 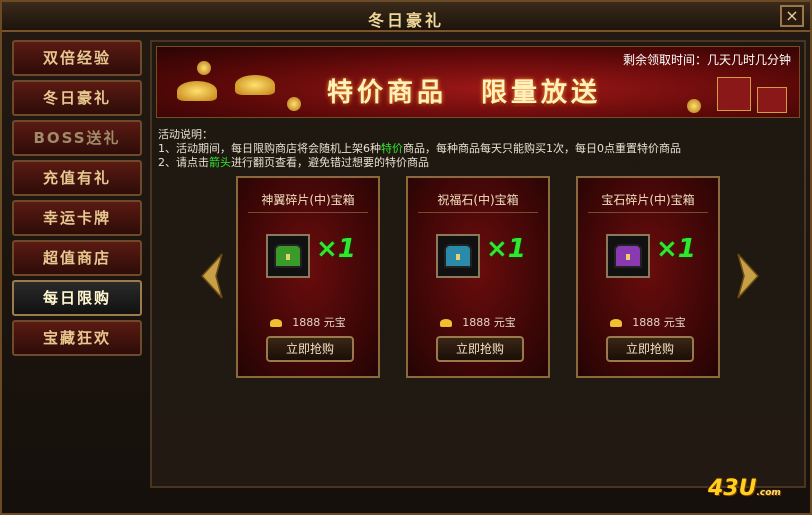 What do you see at coordinates (77, 178) in the screenshot?
I see `sidebar-item-recharge-gift: 充值有礼` at bounding box center [77, 178].